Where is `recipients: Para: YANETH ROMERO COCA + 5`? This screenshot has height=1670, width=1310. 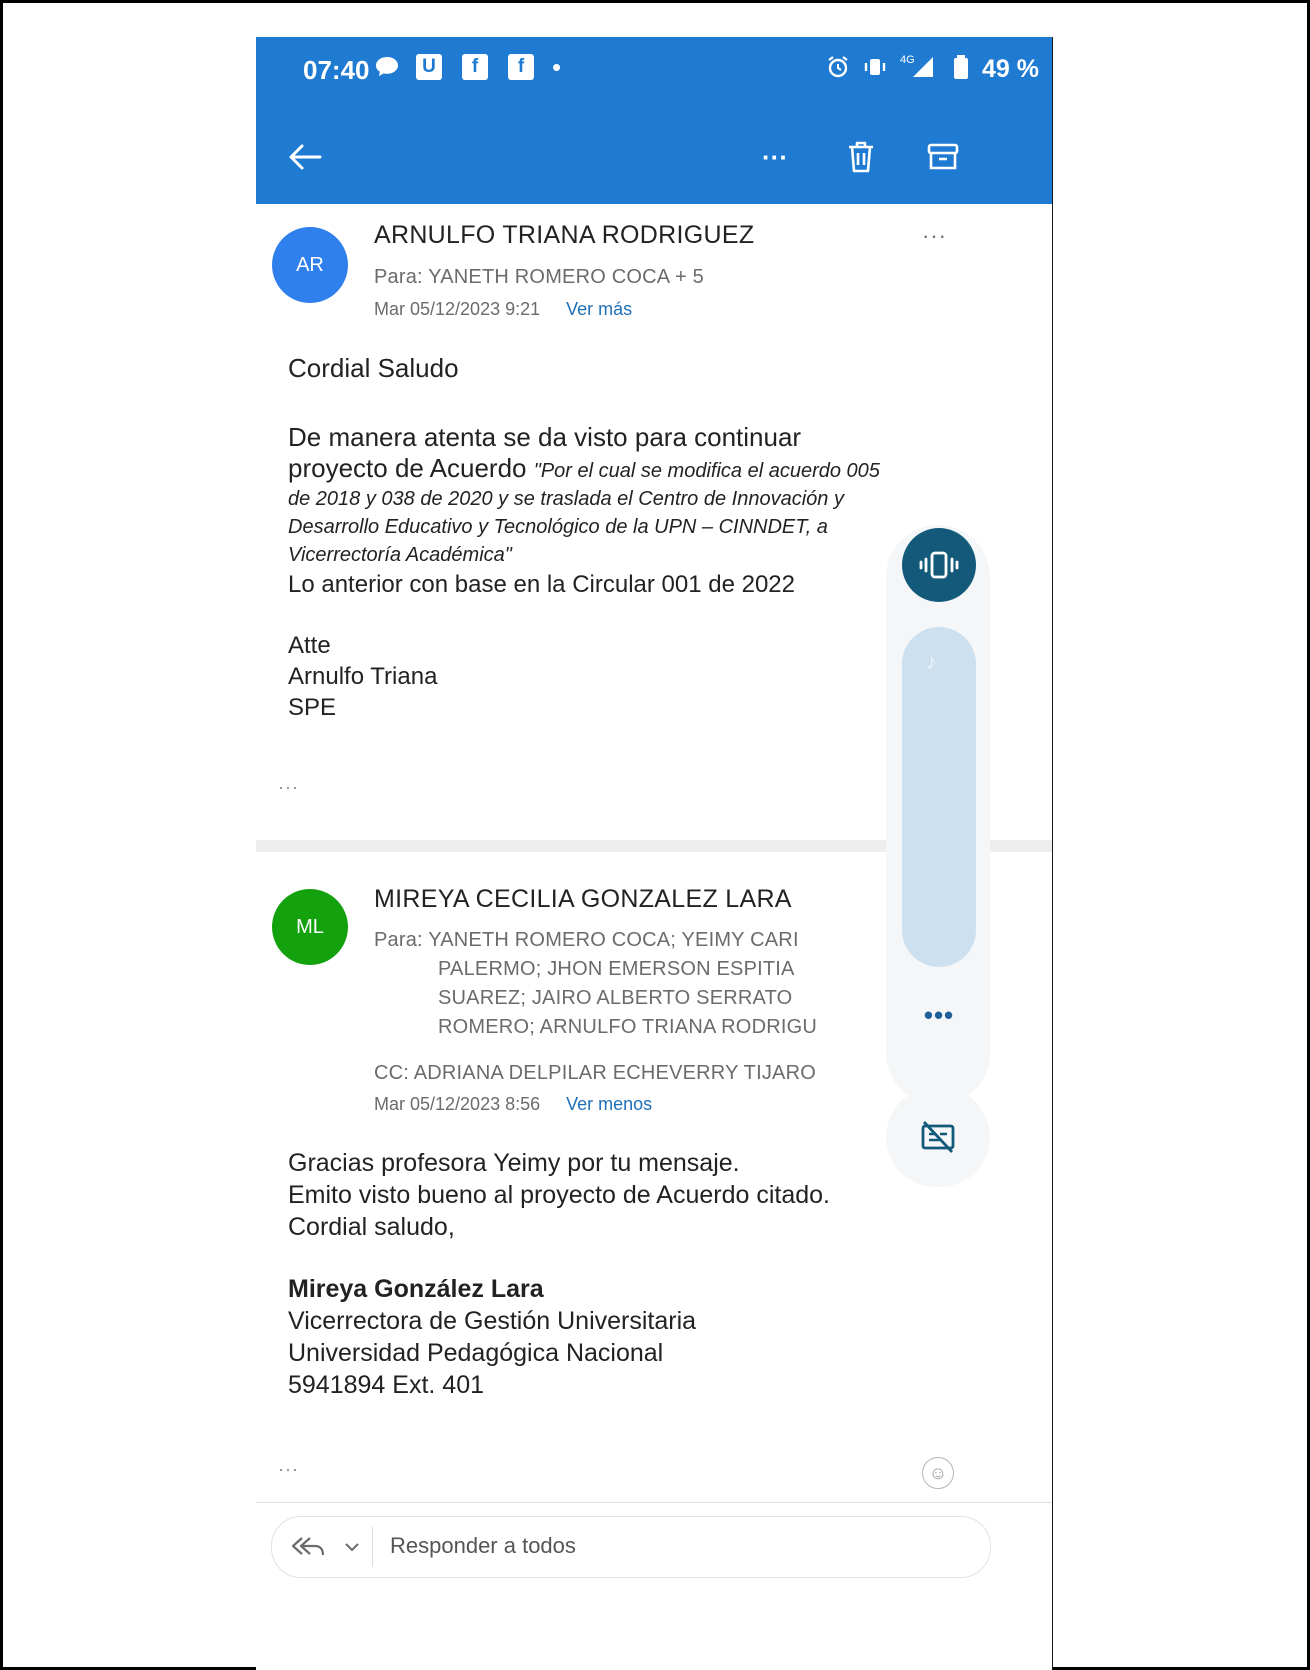 recipients: Para: YANETH ROMERO COCA + 5 is located at coordinates (539, 277).